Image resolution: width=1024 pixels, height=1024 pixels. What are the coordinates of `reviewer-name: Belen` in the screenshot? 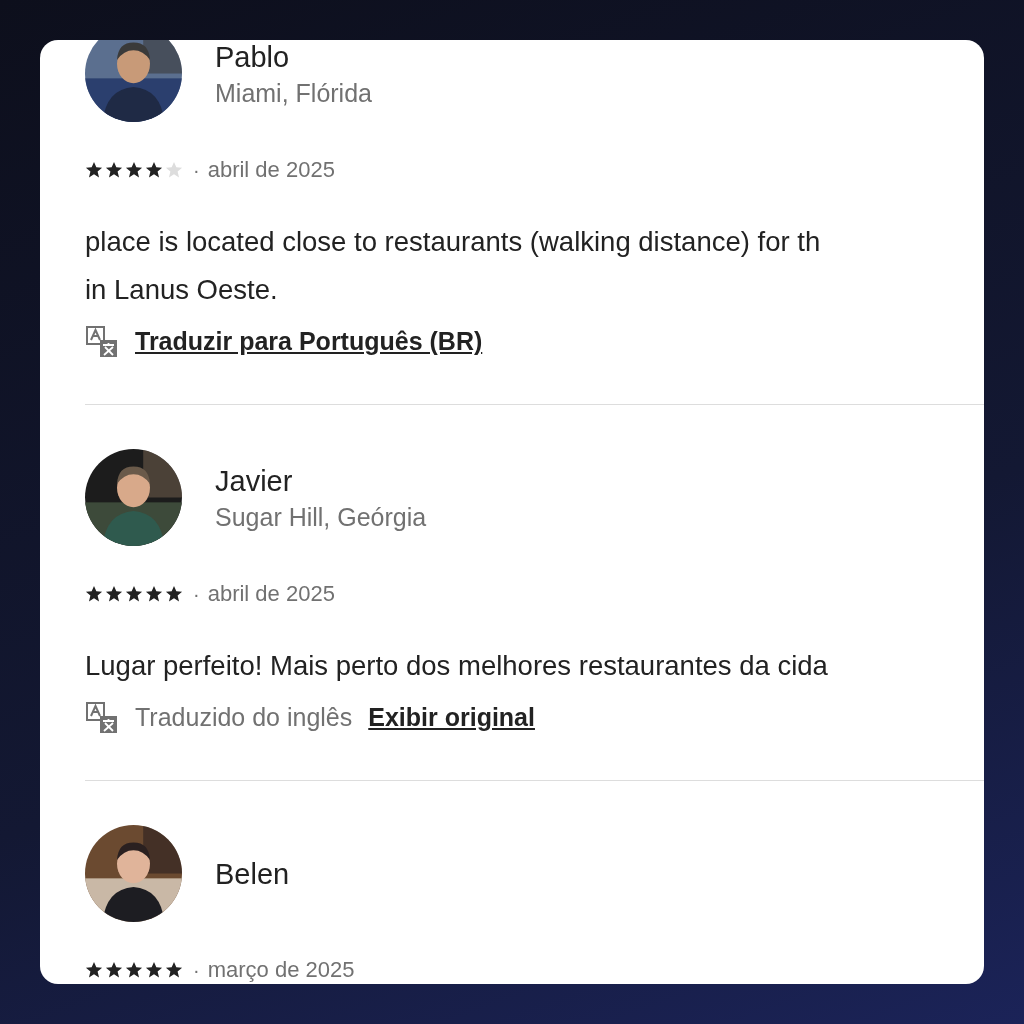 It's located at (252, 874).